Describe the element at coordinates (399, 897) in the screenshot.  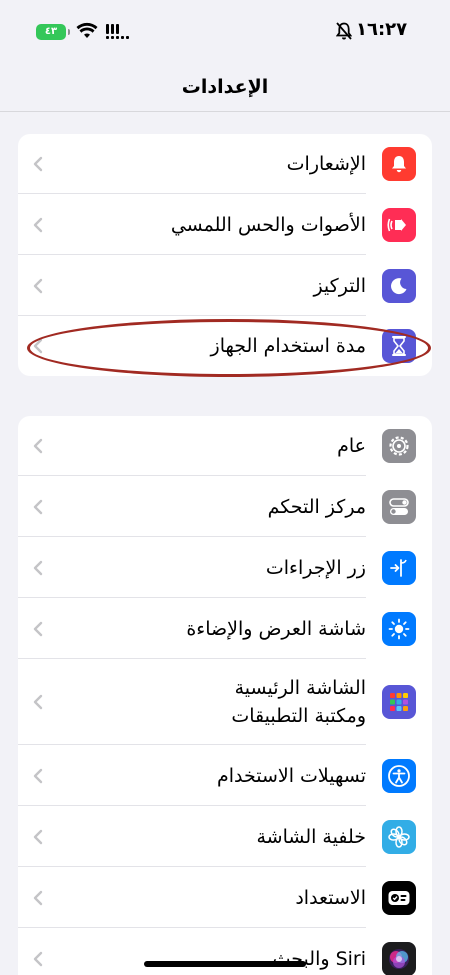
I see `standby-icon` at that location.